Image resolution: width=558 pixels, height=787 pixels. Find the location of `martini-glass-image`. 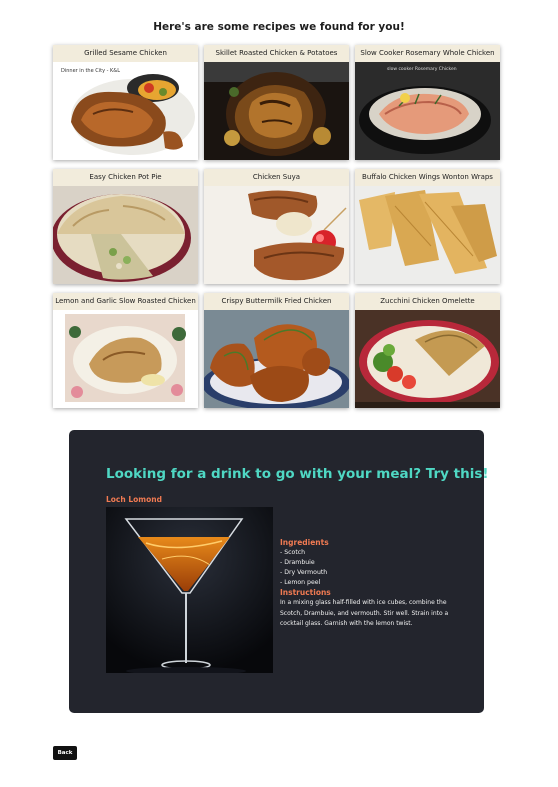

martini-glass-image is located at coordinates (189, 590).